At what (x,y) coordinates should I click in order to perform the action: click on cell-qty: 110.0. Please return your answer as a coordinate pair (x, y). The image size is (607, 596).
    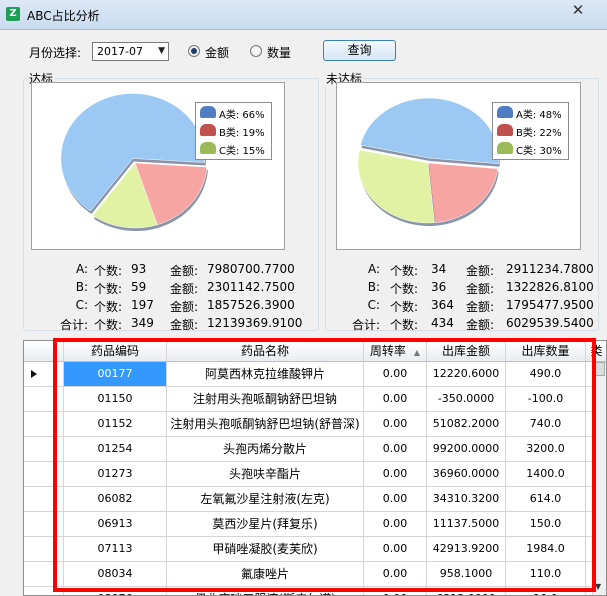
    Looking at the image, I should click on (546, 574).